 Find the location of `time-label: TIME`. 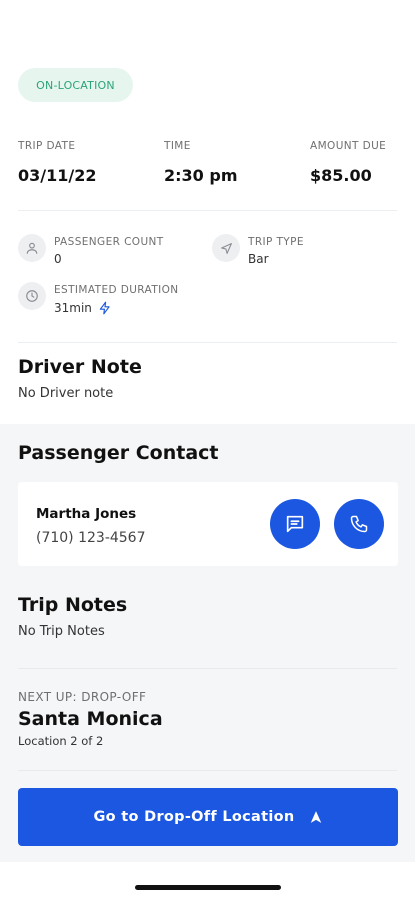

time-label: TIME is located at coordinates (177, 146).